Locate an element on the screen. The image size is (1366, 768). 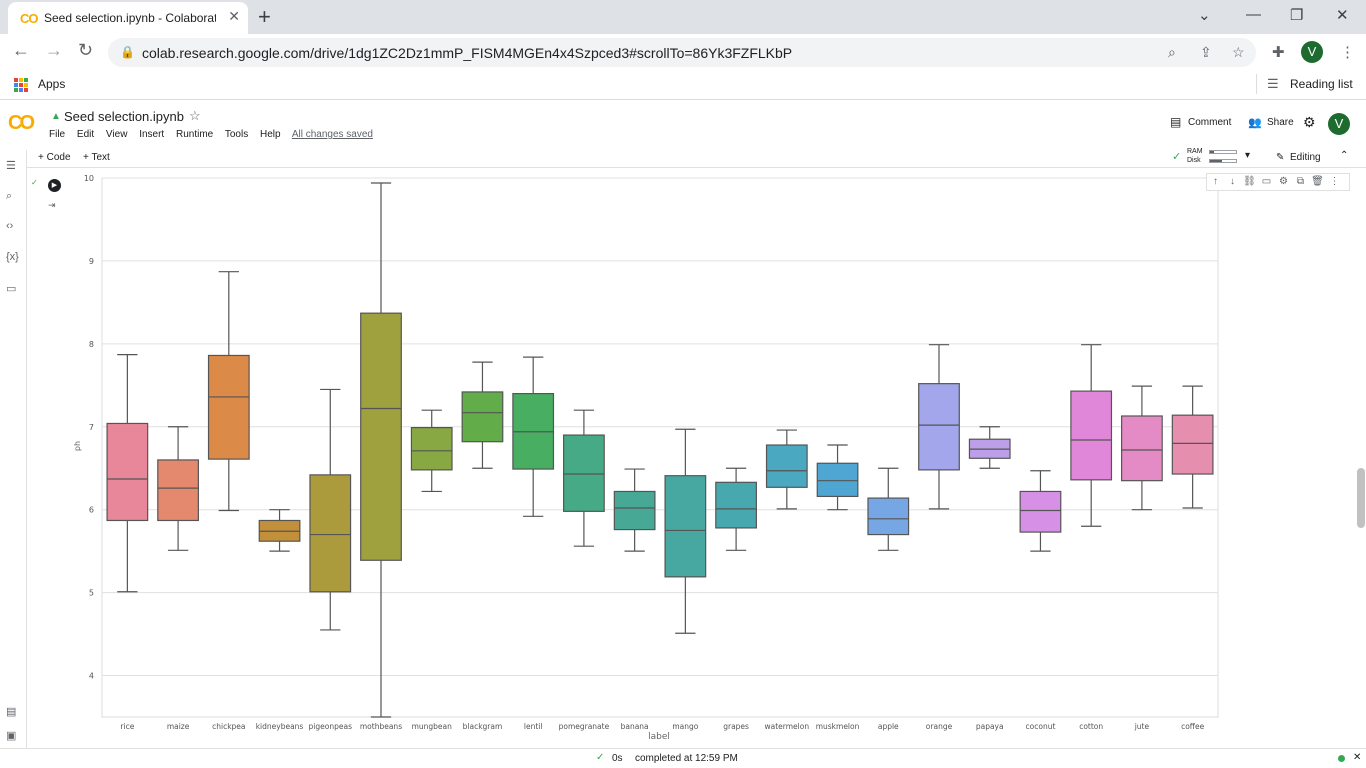
table-of-contents-icon: ☰ is located at coordinates (11, 165).